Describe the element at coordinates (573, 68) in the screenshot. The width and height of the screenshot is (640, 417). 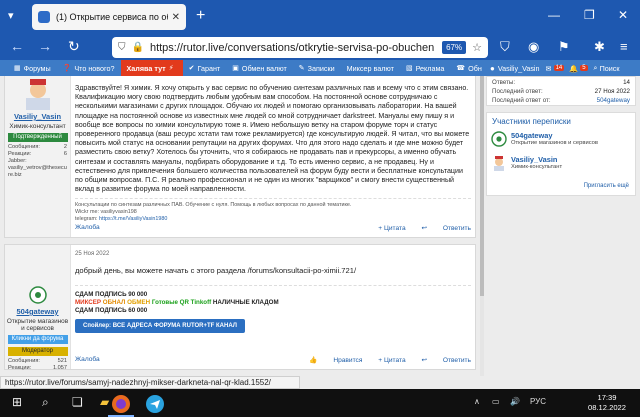
I see `bell-icon: 🔔` at that location.